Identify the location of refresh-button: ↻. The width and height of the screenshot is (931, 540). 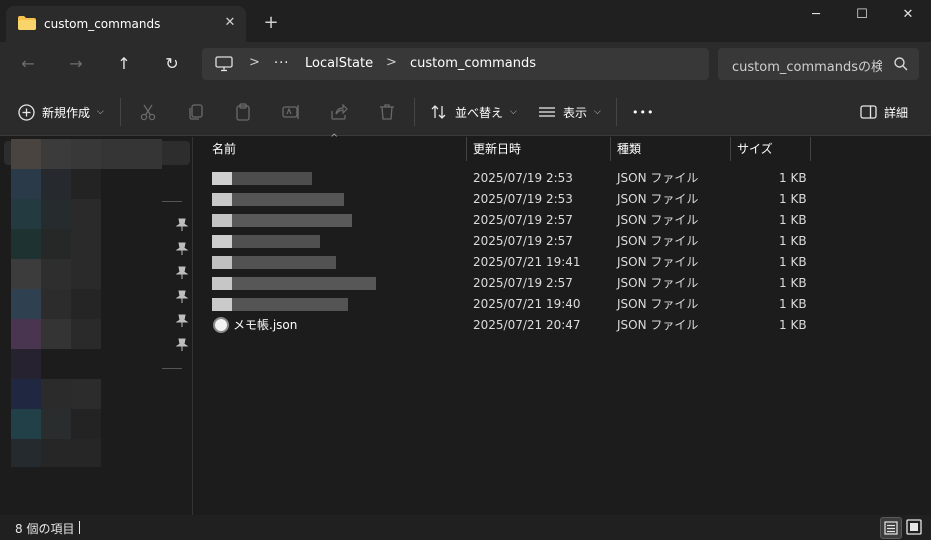
(172, 64).